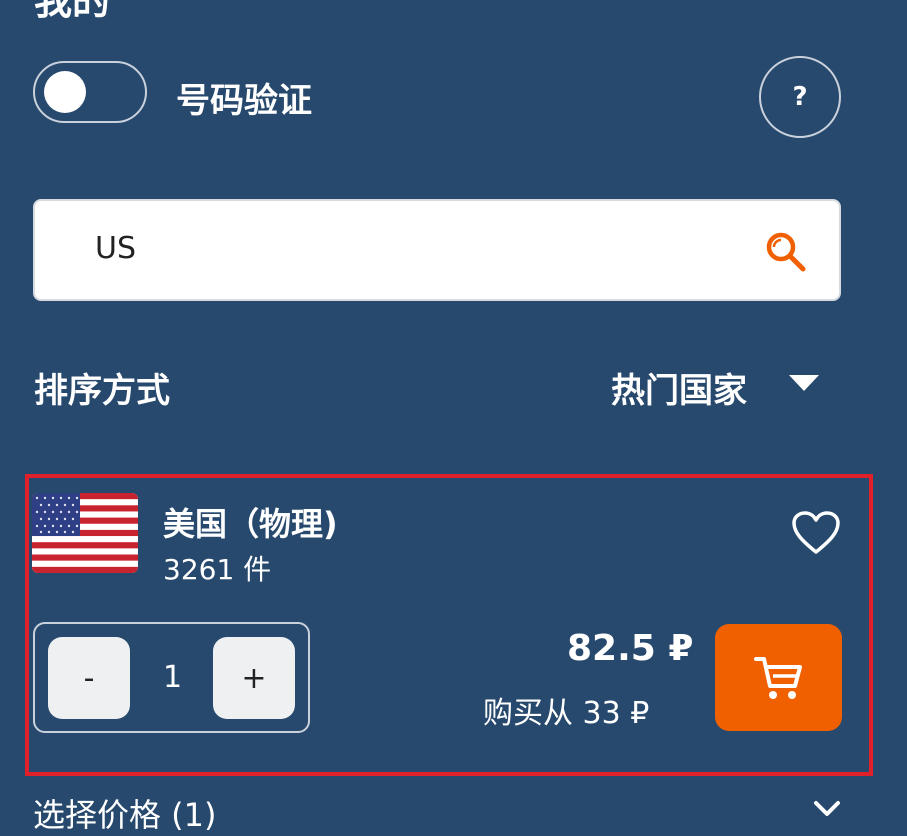 The width and height of the screenshot is (907, 836). What do you see at coordinates (250, 524) in the screenshot?
I see `country-name: 美国（物理)` at bounding box center [250, 524].